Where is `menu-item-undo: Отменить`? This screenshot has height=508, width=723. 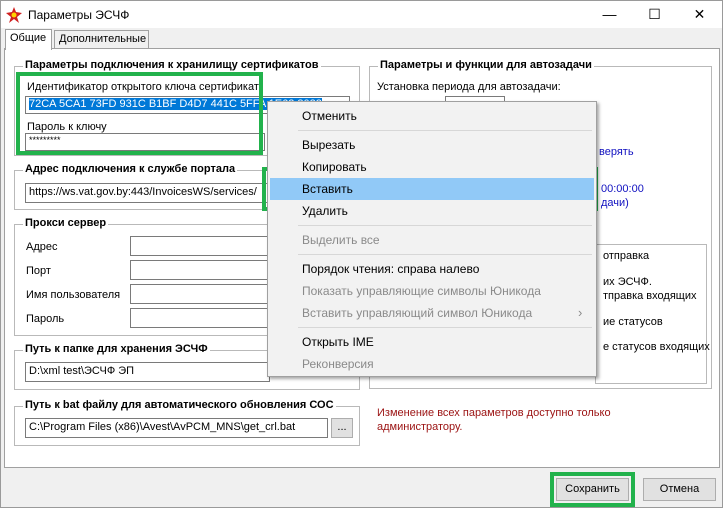
menu-item-undo: Отменить is located at coordinates (432, 116).